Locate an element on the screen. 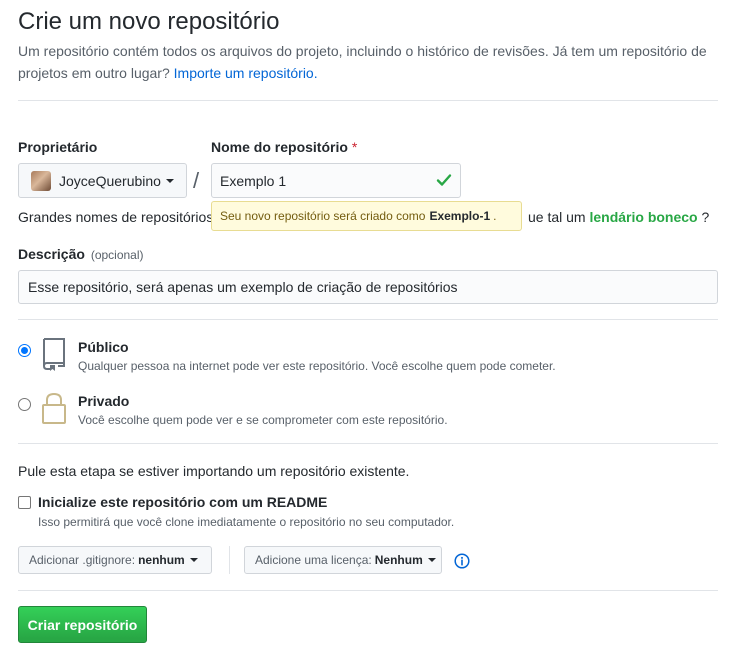 Image resolution: width=737 pixels, height=670 pixels. private-title: Privado is located at coordinates (104, 401).